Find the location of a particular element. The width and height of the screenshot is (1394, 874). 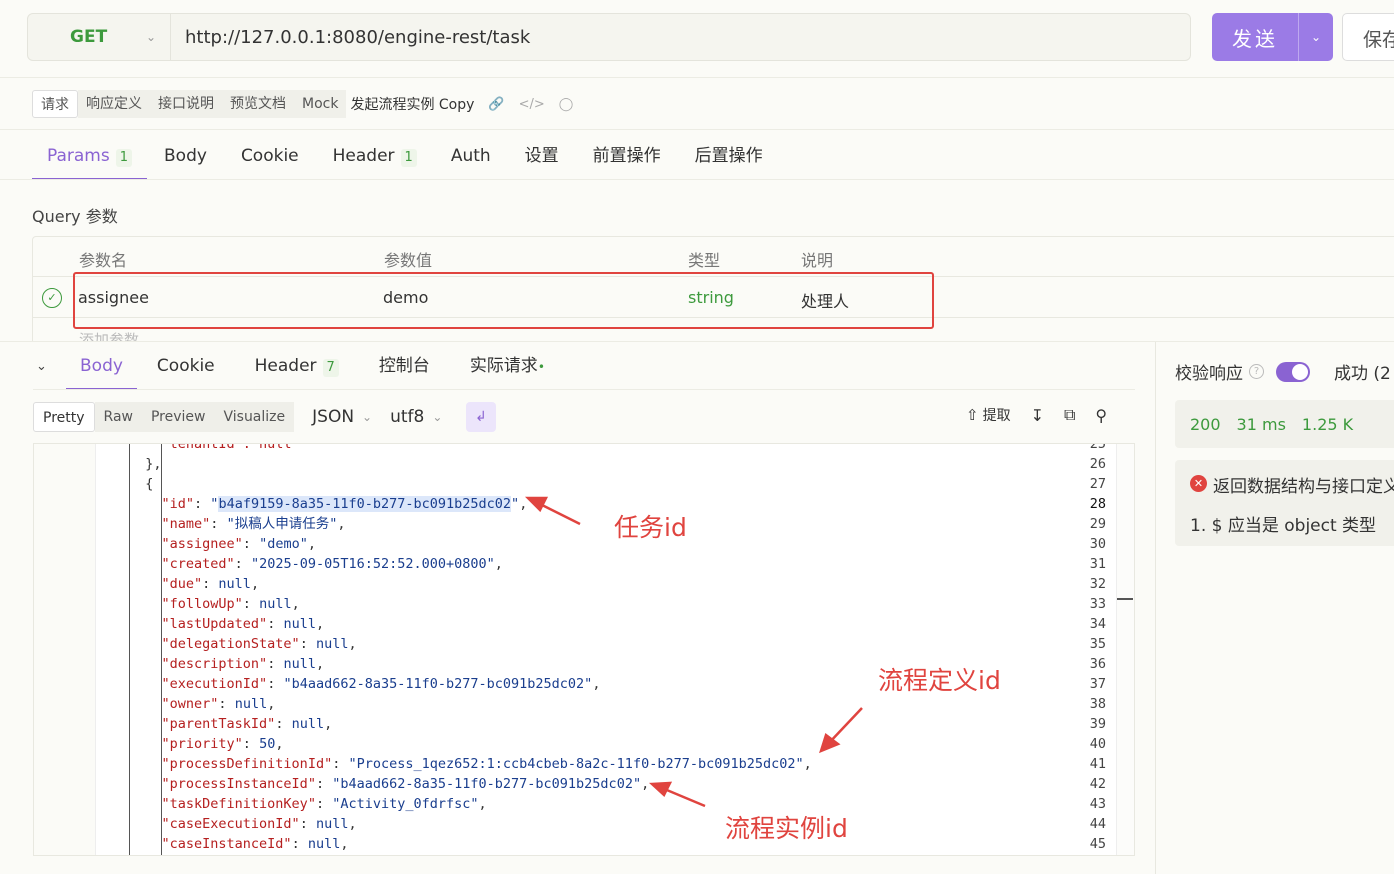

arrow-task-id is located at coordinates (559, 513).